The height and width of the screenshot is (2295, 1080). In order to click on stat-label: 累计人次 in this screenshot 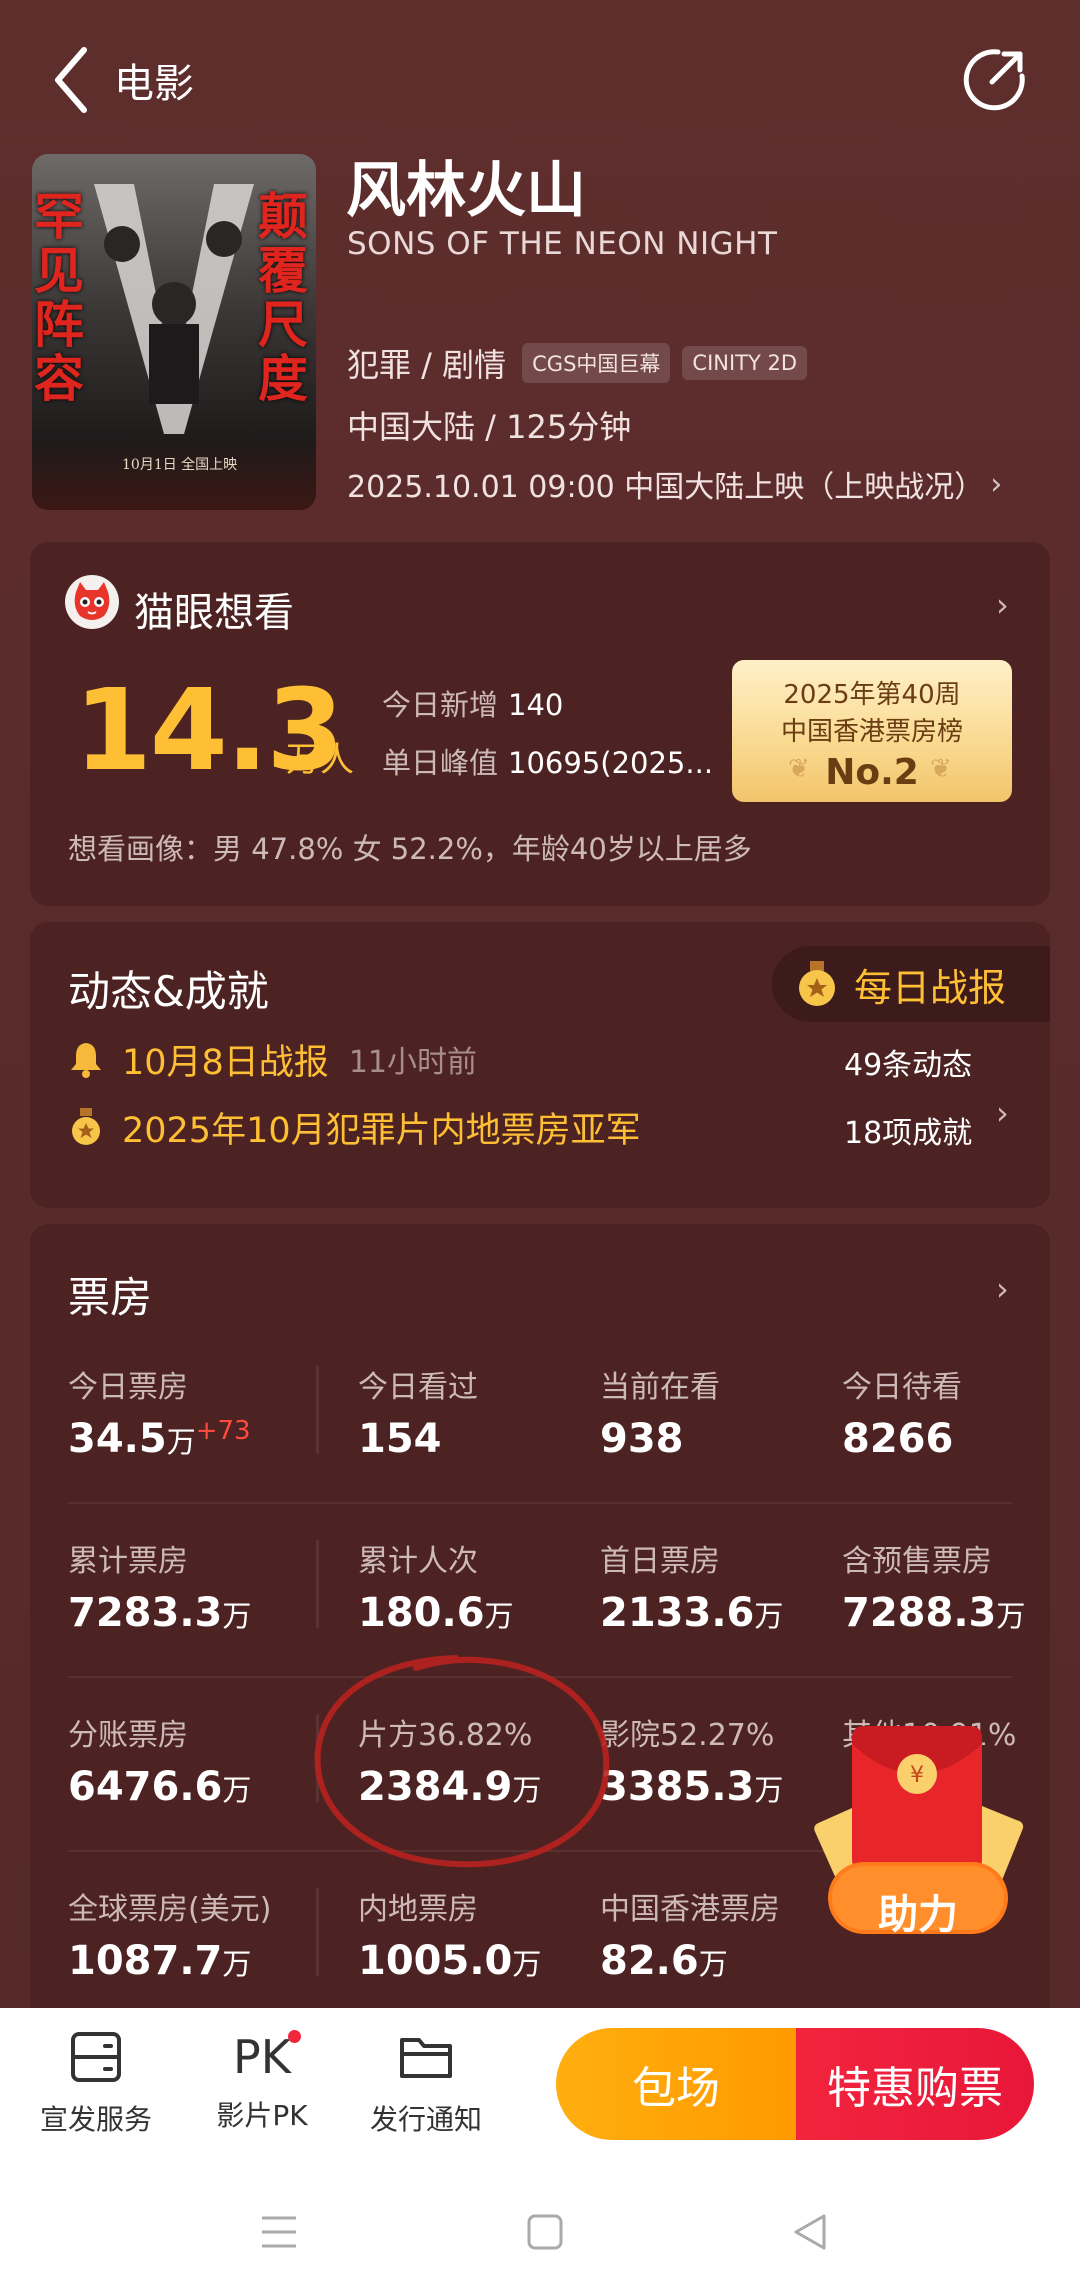, I will do `click(418, 1561)`.